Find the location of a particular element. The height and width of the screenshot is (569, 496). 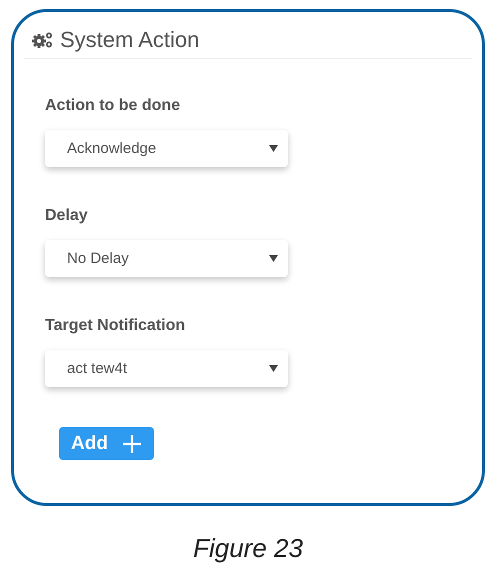

select-dropdown: No Delay is located at coordinates (166, 258).